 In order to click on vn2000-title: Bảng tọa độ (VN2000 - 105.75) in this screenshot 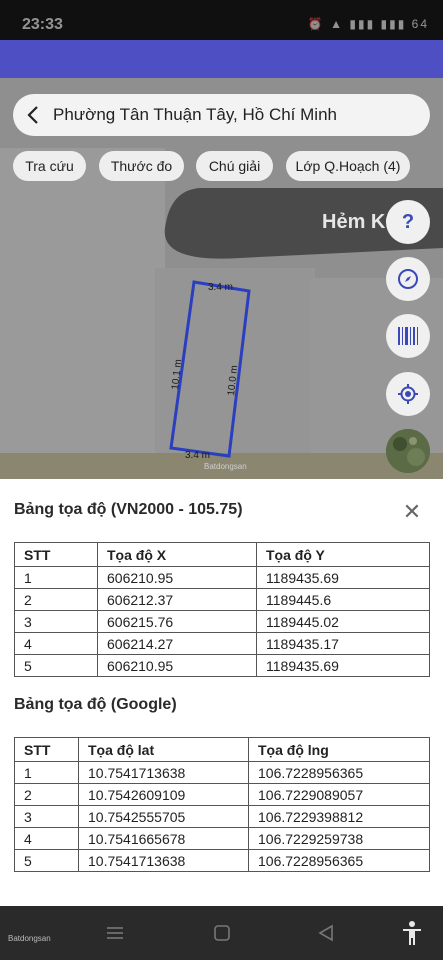, I will do `click(128, 509)`.